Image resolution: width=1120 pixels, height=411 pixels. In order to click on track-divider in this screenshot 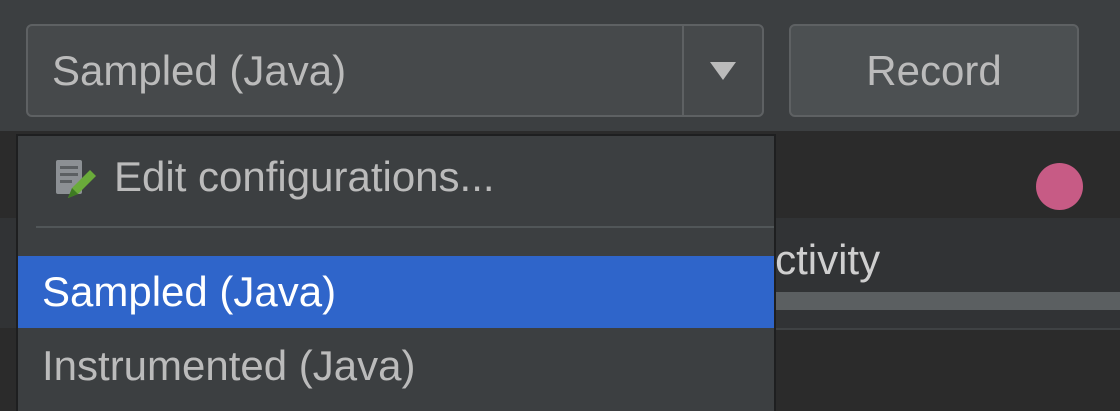, I will do `click(945, 329)`.